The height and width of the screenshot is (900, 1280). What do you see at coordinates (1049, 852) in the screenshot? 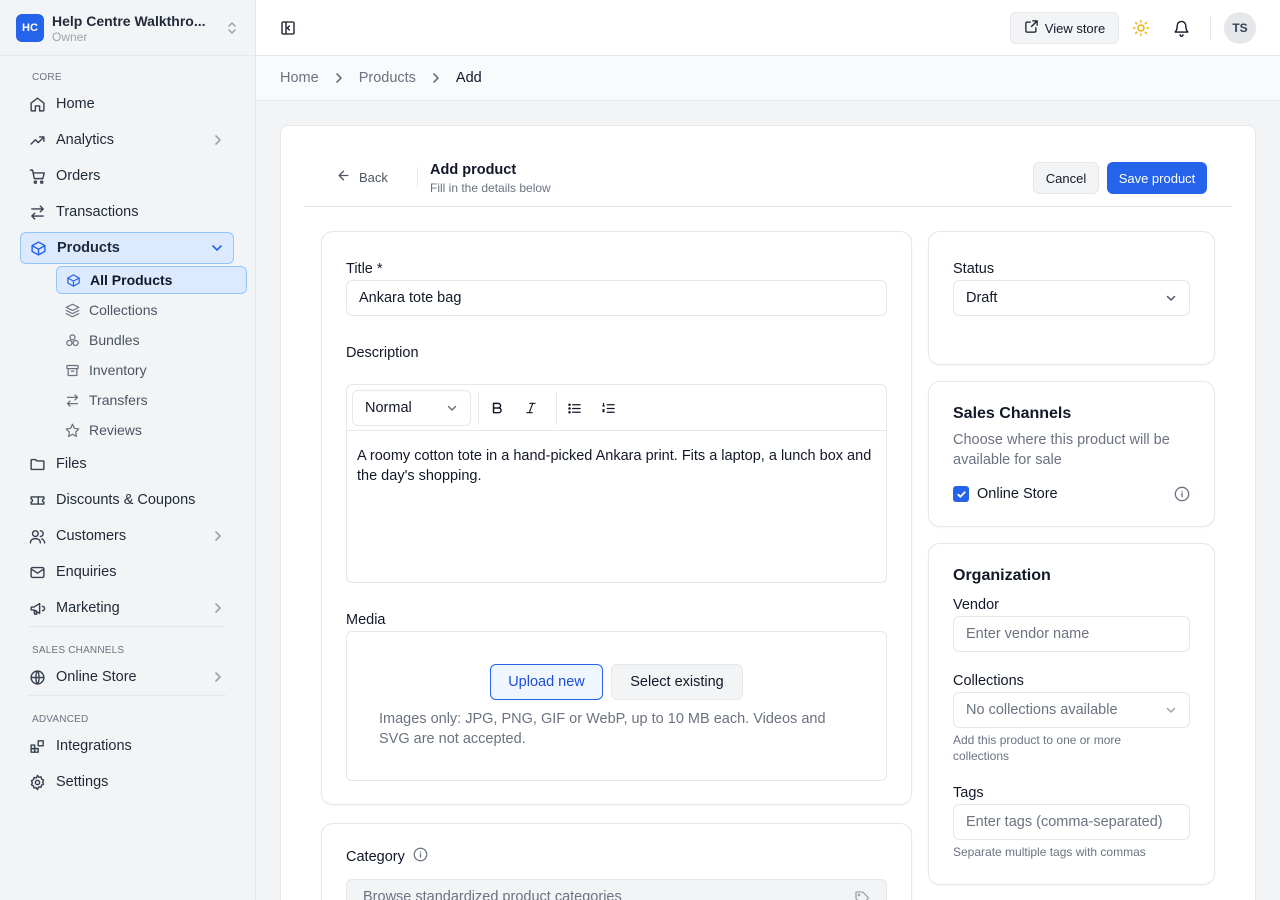
I see `tags-help: Separate multiple tags with commas` at bounding box center [1049, 852].